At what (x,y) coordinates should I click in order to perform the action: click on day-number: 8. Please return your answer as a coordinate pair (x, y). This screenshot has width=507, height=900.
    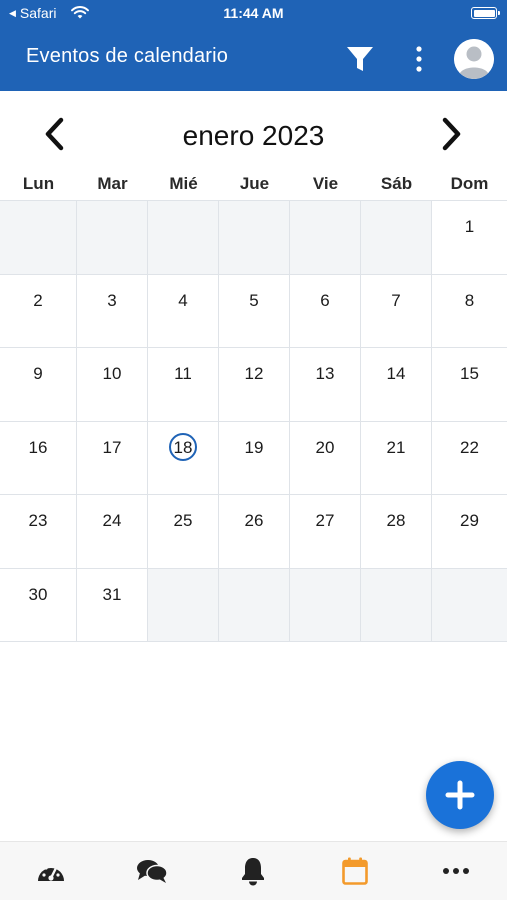
    Looking at the image, I should click on (469, 300).